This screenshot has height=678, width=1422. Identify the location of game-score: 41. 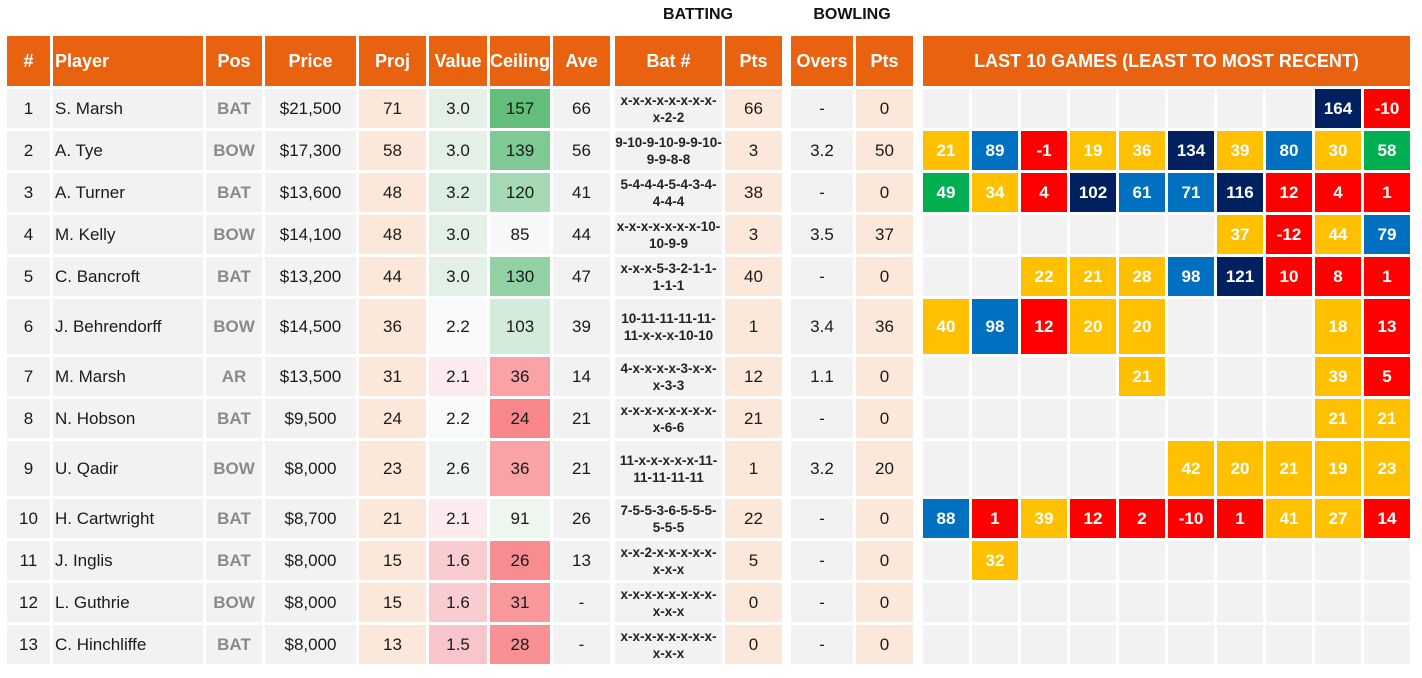
(1289, 518).